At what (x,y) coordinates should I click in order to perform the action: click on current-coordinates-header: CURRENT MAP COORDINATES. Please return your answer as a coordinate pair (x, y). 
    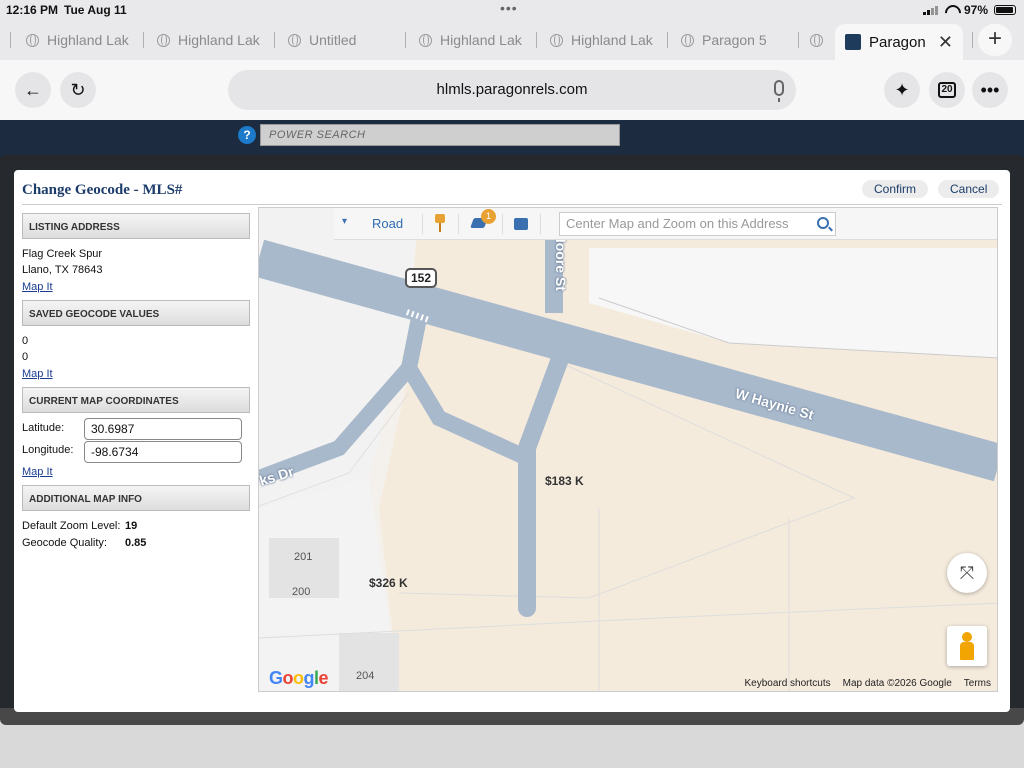
    Looking at the image, I should click on (136, 400).